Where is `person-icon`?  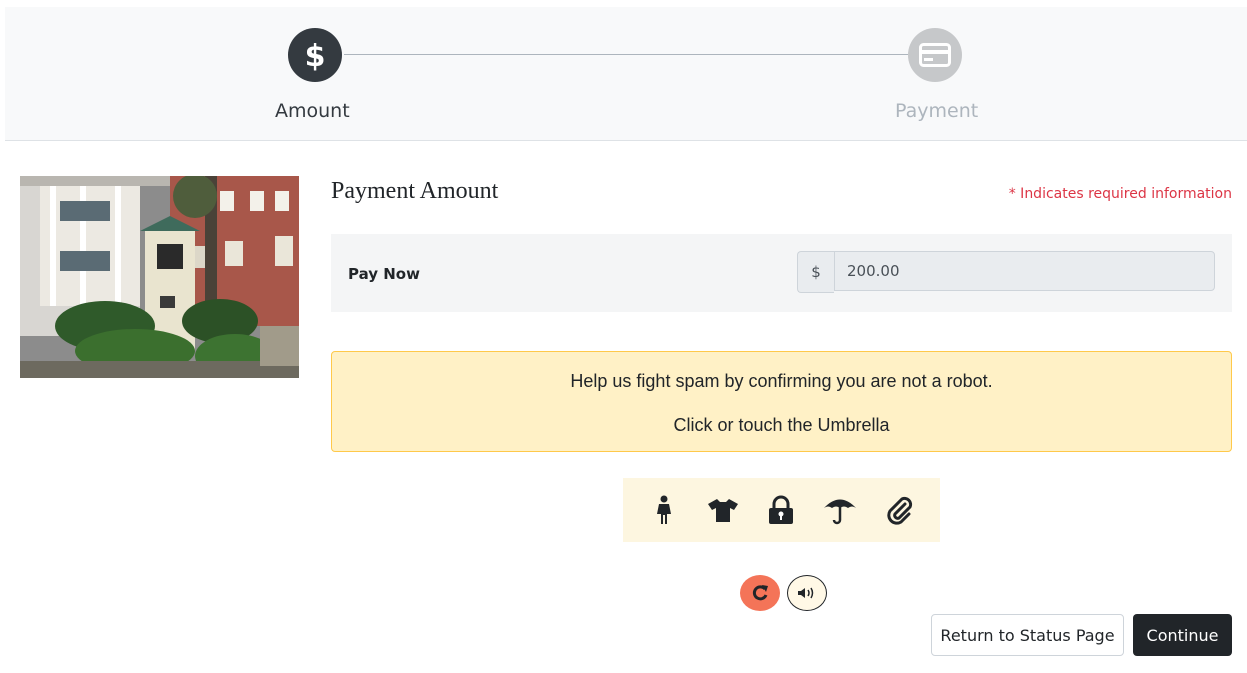 person-icon is located at coordinates (664, 510).